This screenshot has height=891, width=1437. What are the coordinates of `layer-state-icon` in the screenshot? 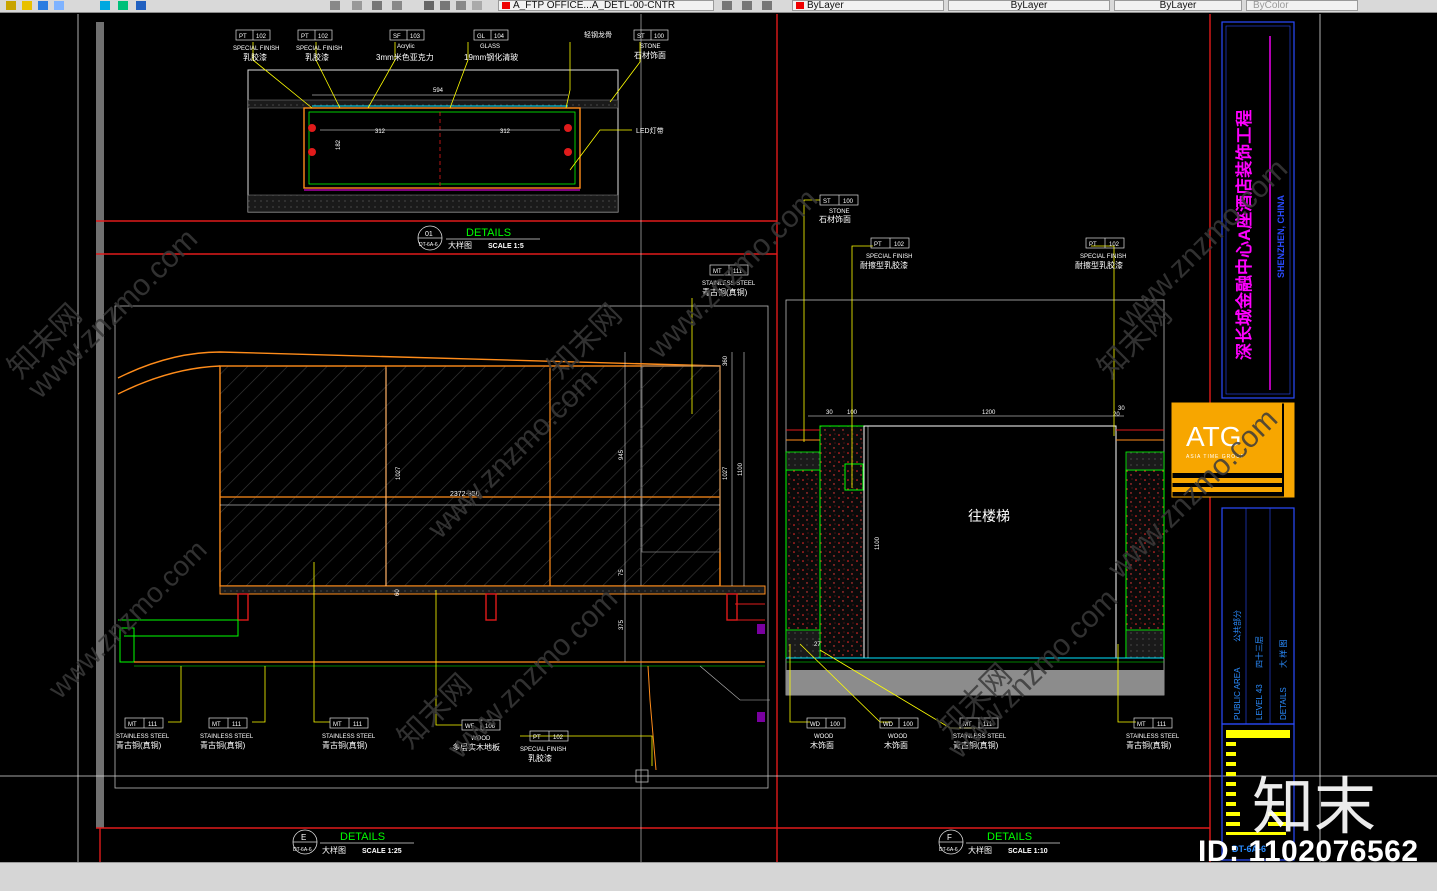 It's located at (335, 5).